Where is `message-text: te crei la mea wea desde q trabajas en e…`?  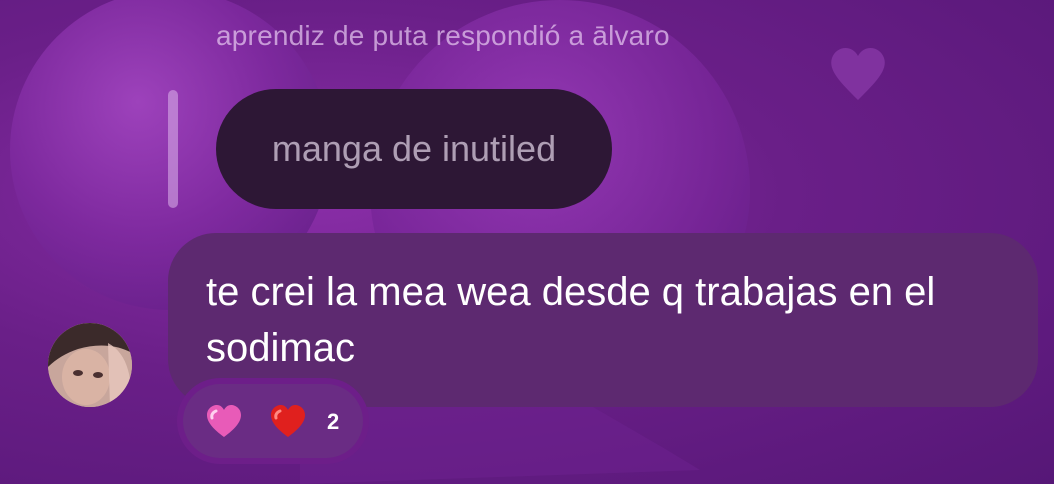
message-text: te crei la mea wea desde q trabajas en e… is located at coordinates (571, 320).